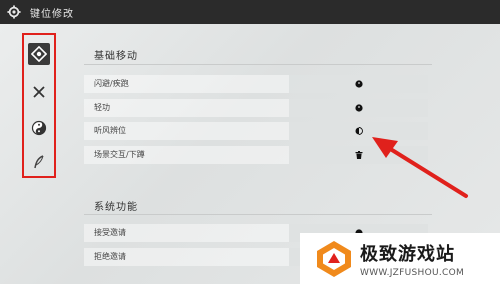 This screenshot has width=500, height=284. What do you see at coordinates (102, 107) in the screenshot?
I see `keybind-label: 轻功` at bounding box center [102, 107].